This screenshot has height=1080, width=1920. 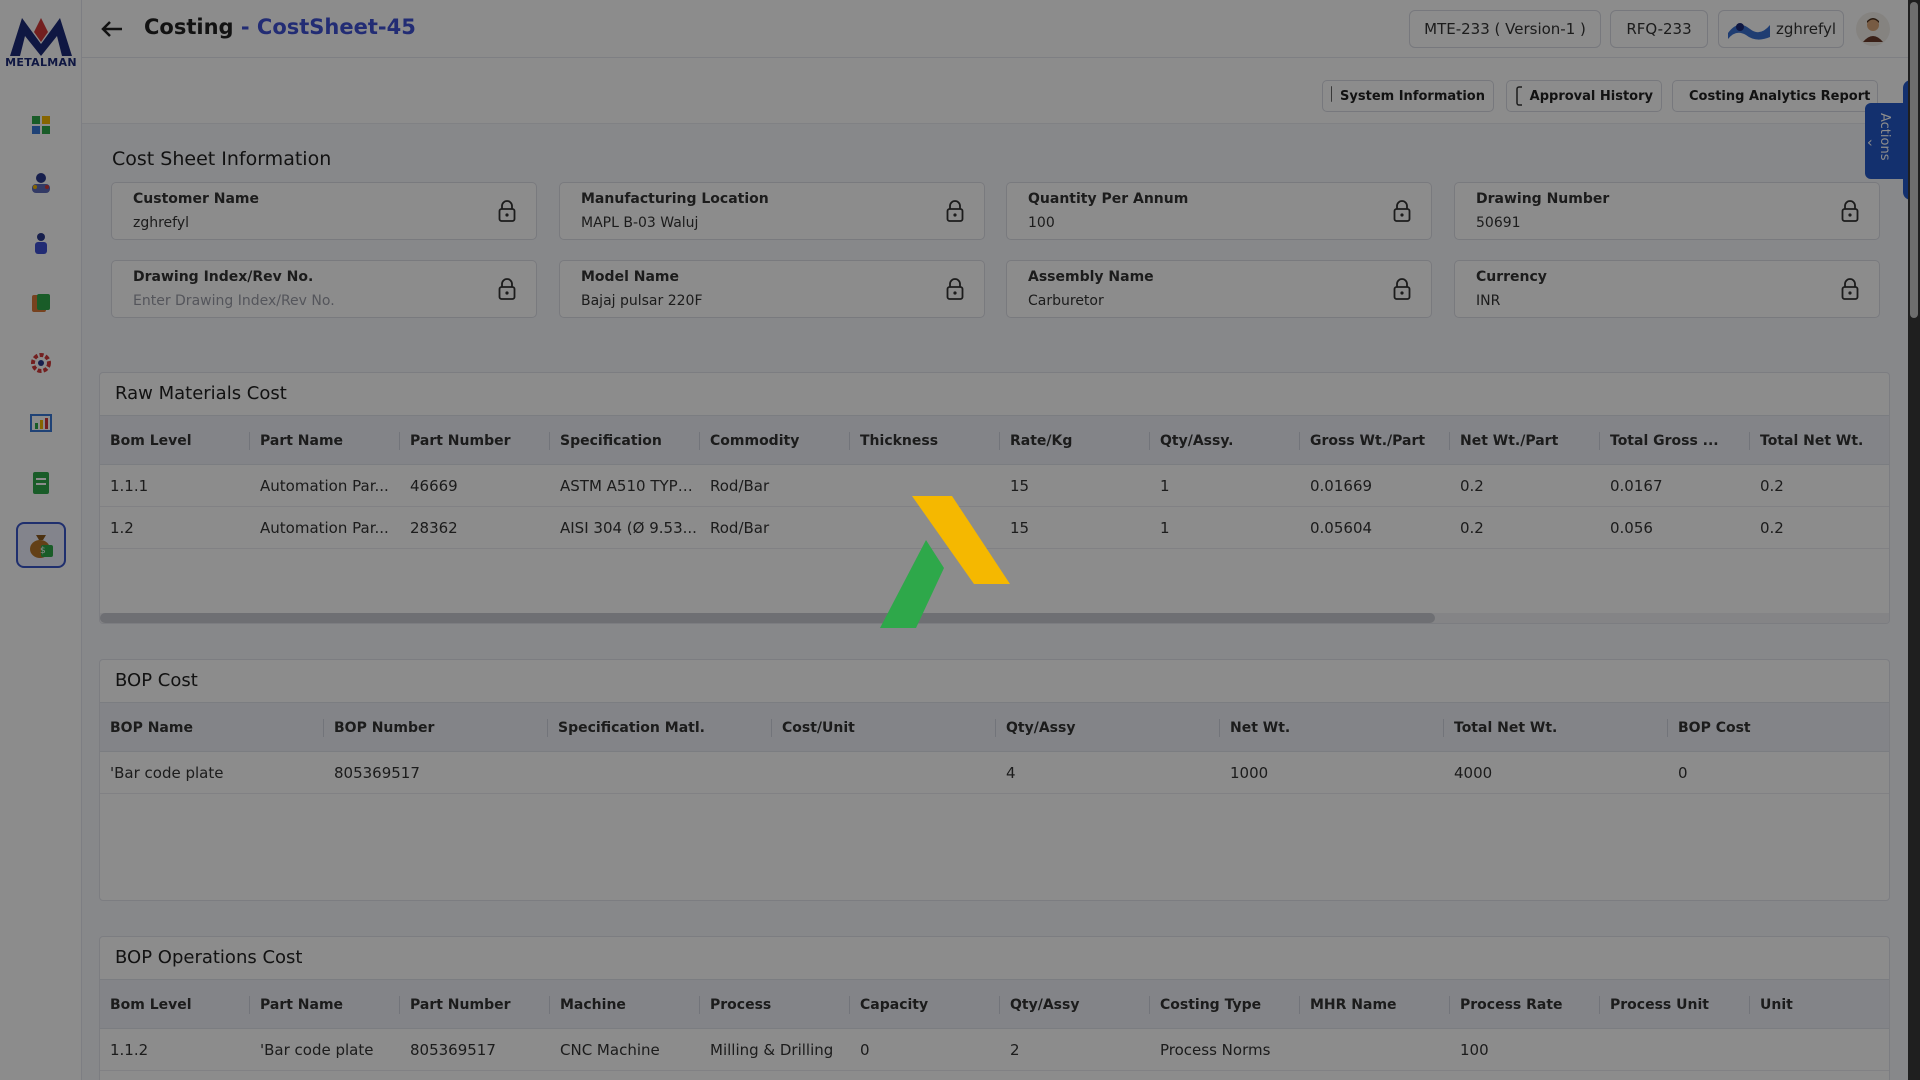 What do you see at coordinates (1914, 540) in the screenshot?
I see `vertical-scrollbar` at bounding box center [1914, 540].